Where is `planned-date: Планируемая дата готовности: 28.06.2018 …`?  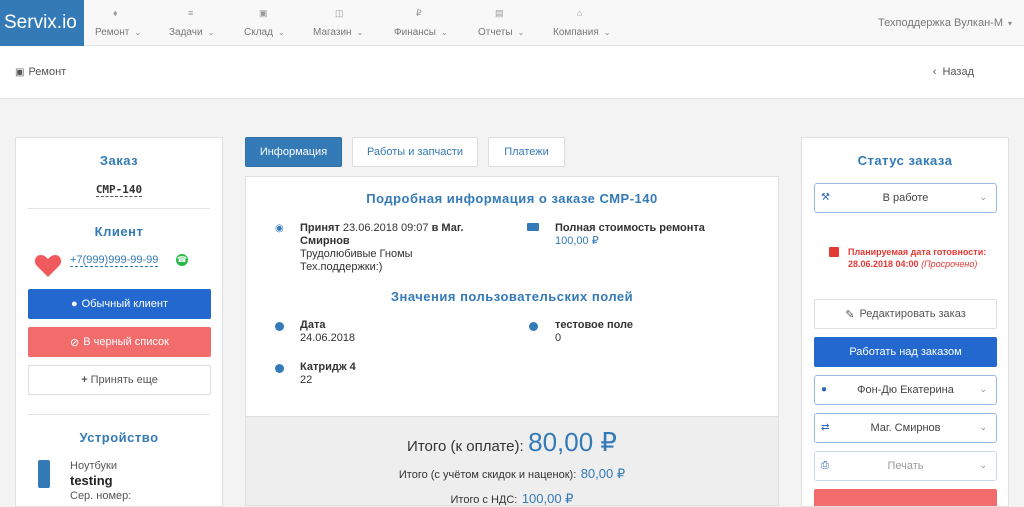
planned-date: Планируемая дата готовности: 28.06.2018 … is located at coordinates (917, 258).